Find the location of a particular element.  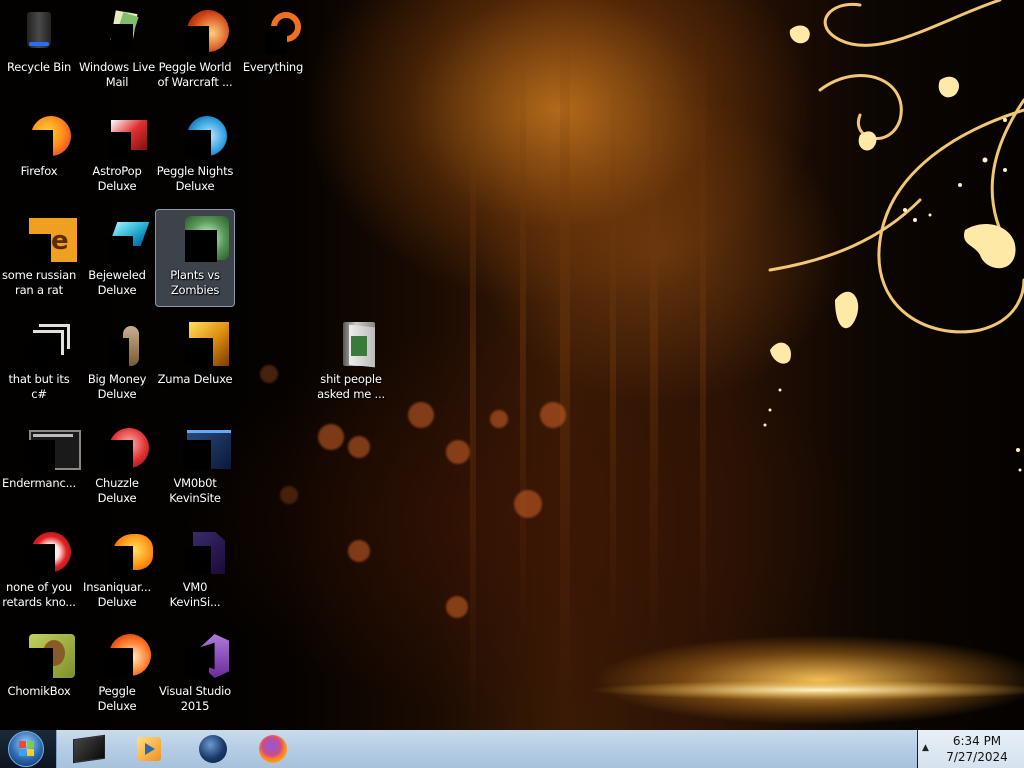

astropop-icon is located at coordinates (120, 134).